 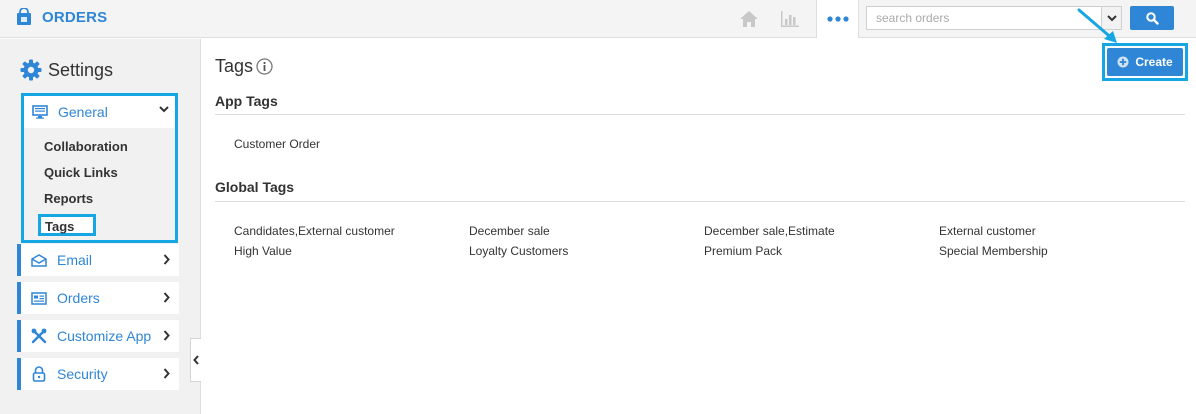 I want to click on sidebar-item-customize-app: Customize App, so click(x=98, y=336).